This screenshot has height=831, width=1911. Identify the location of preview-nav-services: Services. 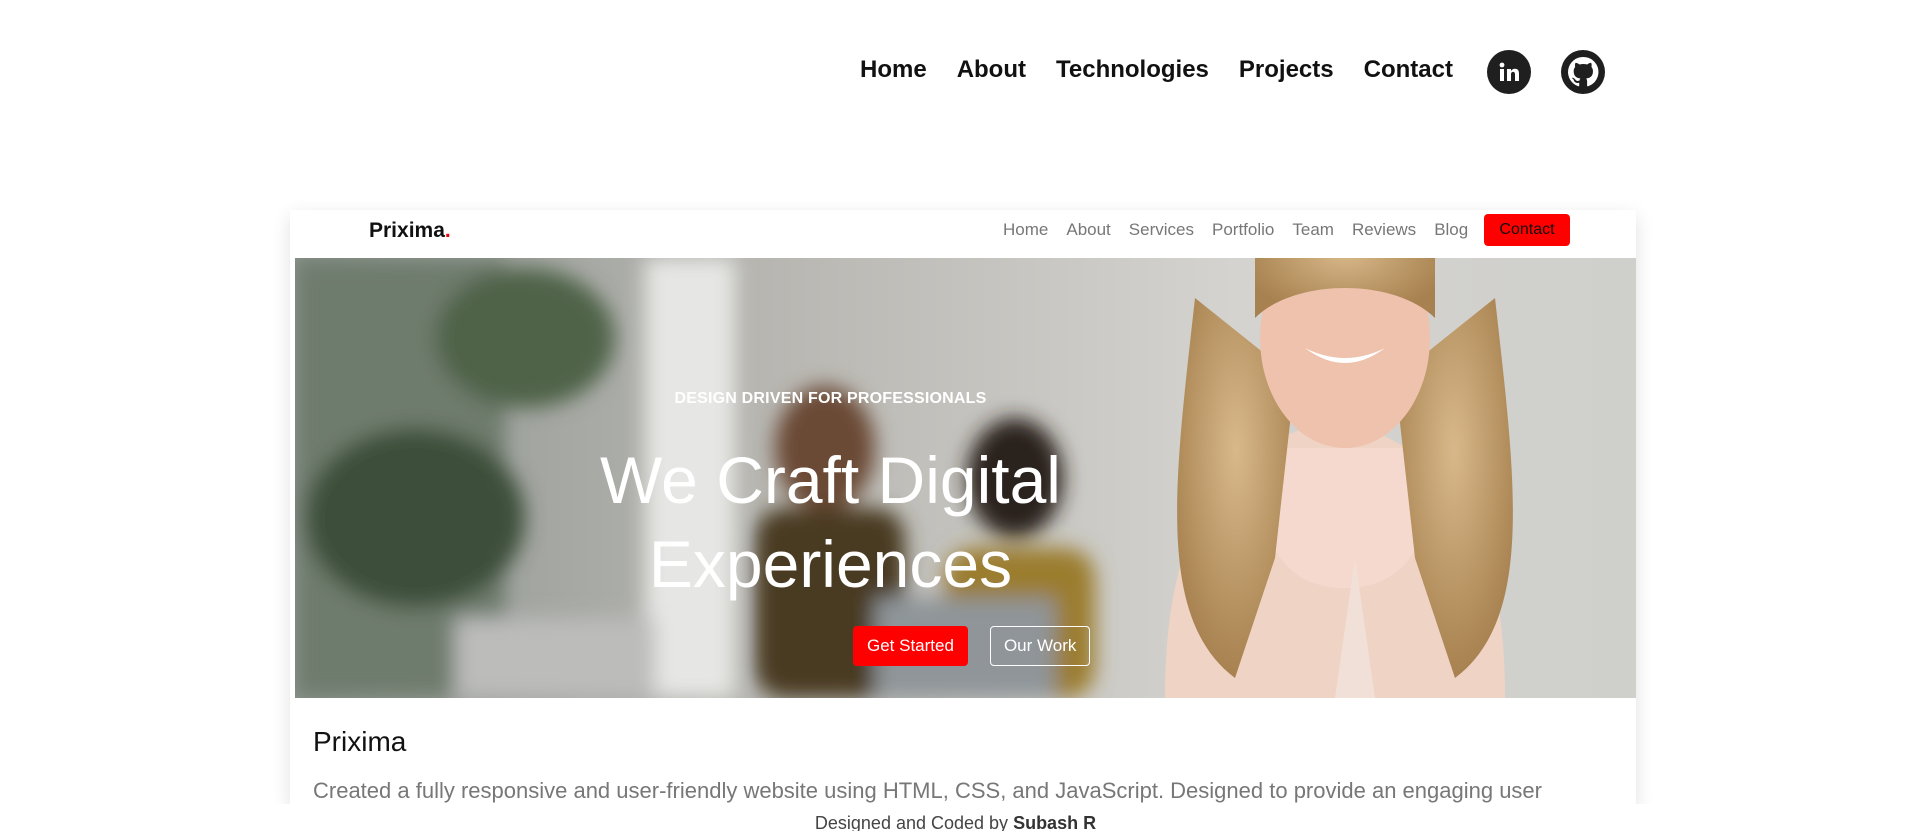
(1161, 229).